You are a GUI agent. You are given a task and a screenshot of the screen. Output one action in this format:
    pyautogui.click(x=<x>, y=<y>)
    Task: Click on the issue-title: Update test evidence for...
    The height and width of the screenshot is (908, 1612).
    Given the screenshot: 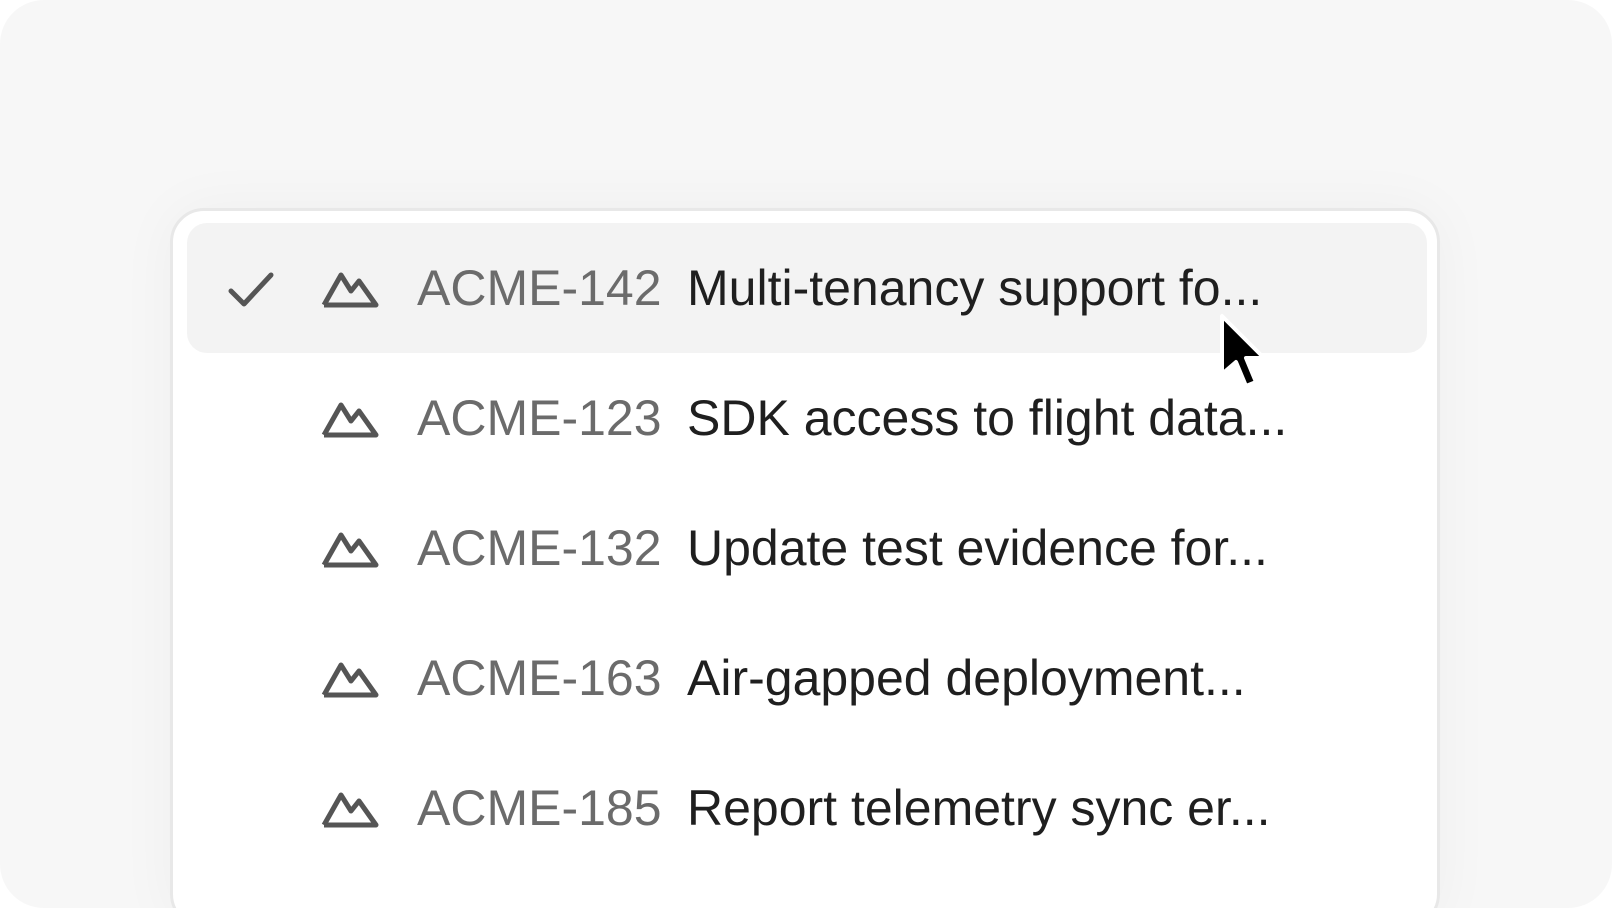 What is the action you would take?
    pyautogui.click(x=977, y=548)
    